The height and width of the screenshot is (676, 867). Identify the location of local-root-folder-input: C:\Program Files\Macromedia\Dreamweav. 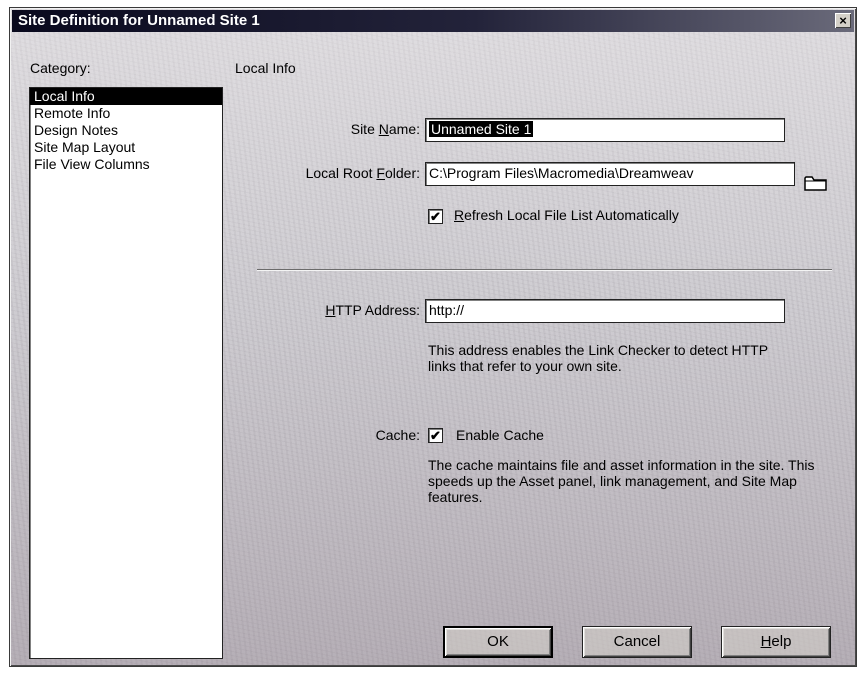
(610, 174).